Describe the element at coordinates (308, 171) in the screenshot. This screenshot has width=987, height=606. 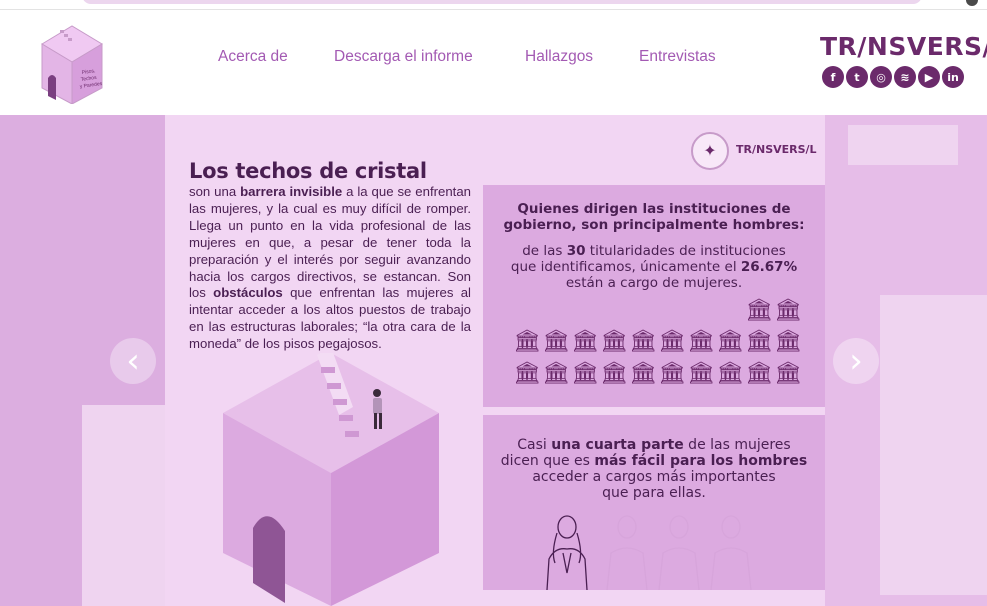
I see `slide-title: Los techos de cristal` at that location.